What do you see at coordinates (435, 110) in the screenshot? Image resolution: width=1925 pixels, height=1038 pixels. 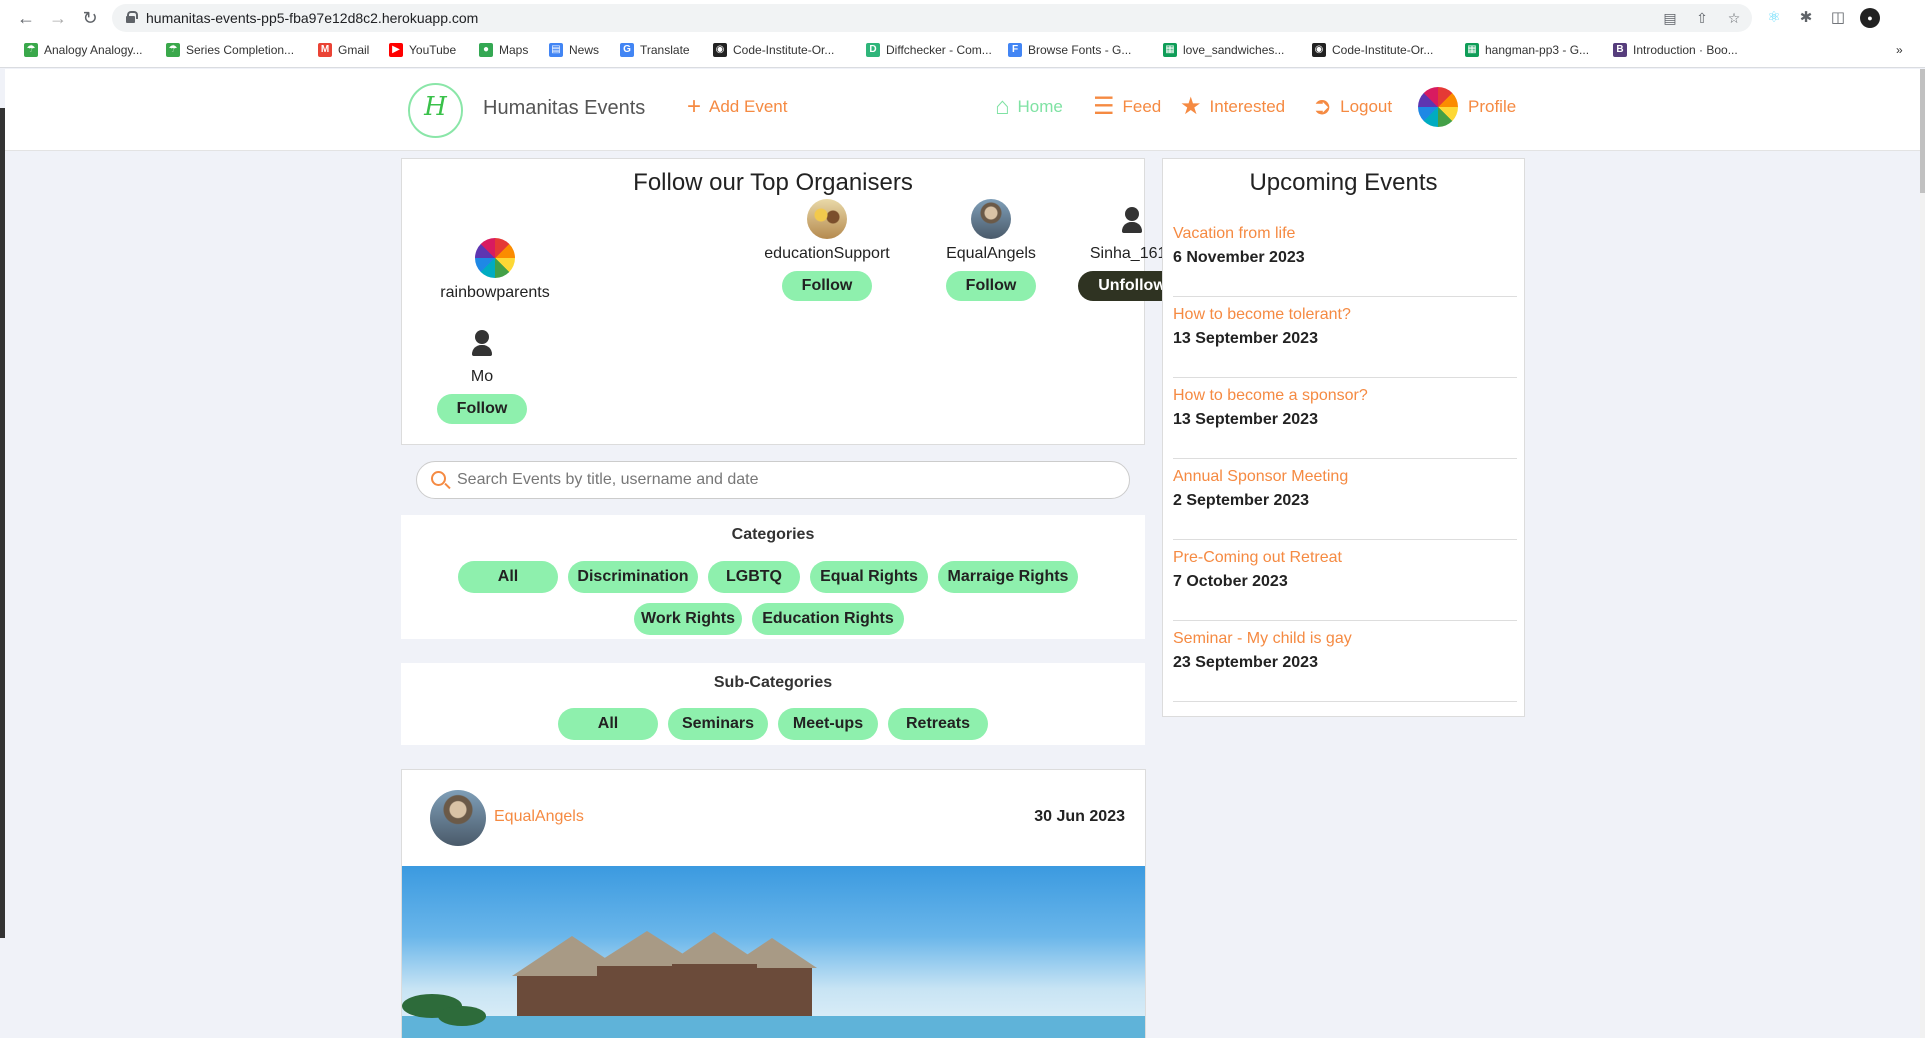 I see `brand-logo: H` at bounding box center [435, 110].